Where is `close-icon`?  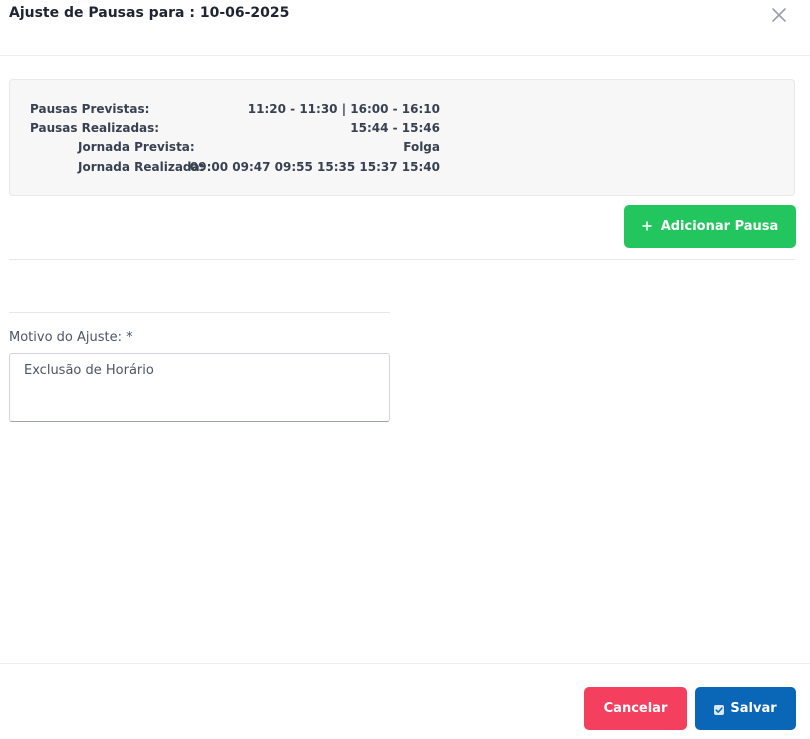
close-icon is located at coordinates (779, 15).